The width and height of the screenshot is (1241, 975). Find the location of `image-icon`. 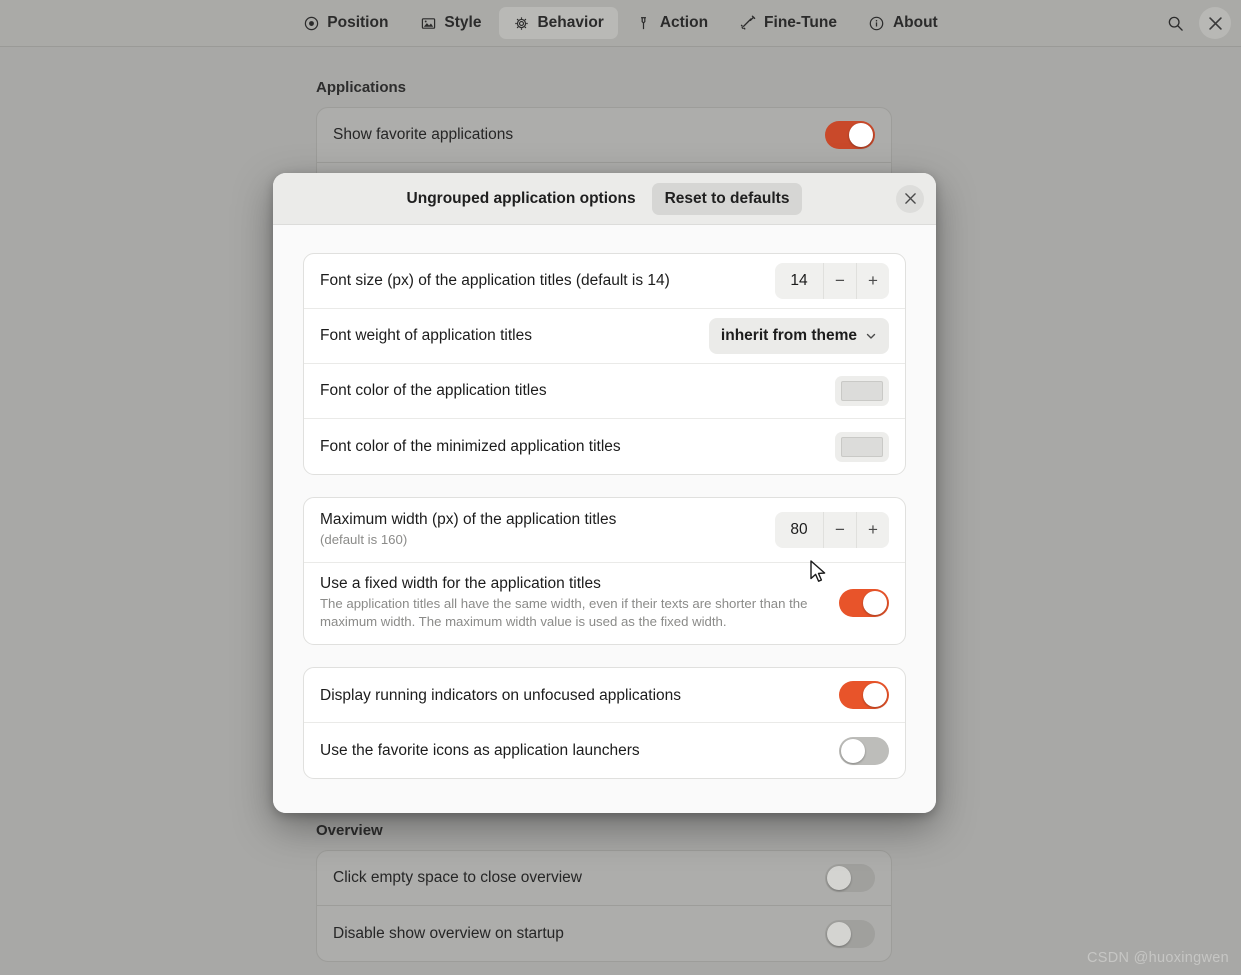

image-icon is located at coordinates (428, 23).